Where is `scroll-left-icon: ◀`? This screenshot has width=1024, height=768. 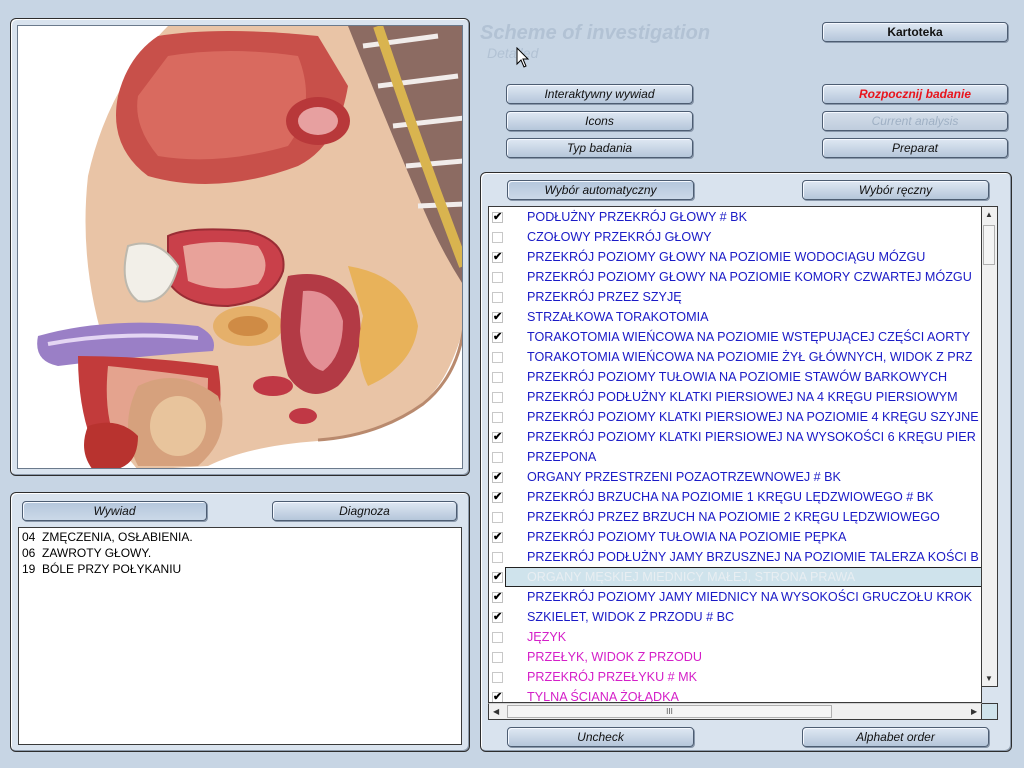
scroll-left-icon: ◀ is located at coordinates (496, 711).